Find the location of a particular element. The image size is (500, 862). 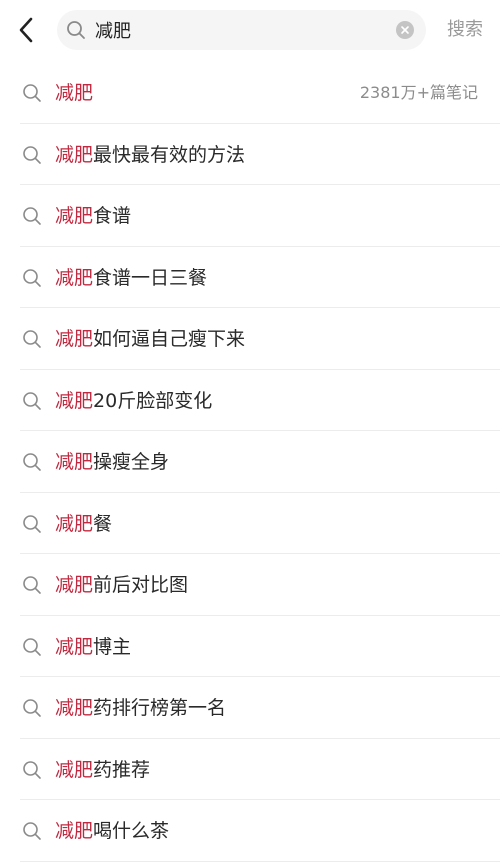

suggestion-rest: 如何逼自己瘦下来 is located at coordinates (169, 339).